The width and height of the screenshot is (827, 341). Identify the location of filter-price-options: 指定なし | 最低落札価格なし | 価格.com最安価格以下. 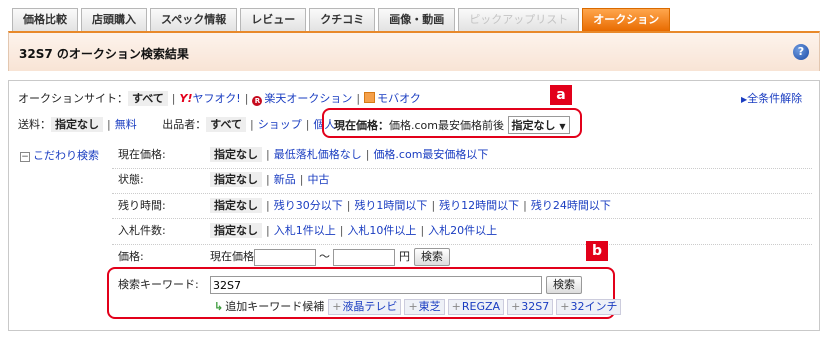
(349, 155).